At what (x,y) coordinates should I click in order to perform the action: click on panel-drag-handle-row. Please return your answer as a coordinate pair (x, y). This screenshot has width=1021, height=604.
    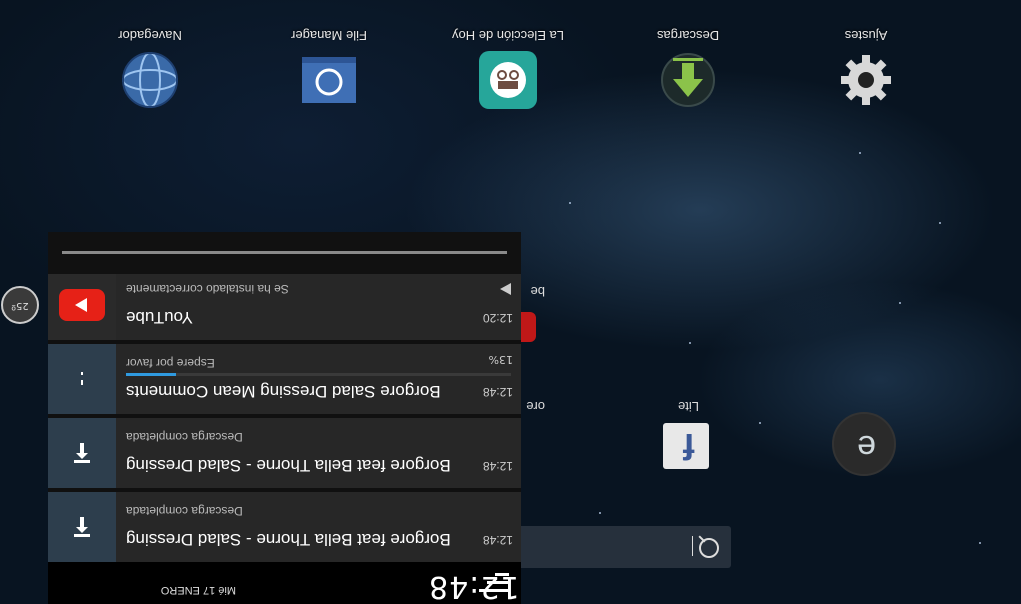
    Looking at the image, I should click on (284, 253).